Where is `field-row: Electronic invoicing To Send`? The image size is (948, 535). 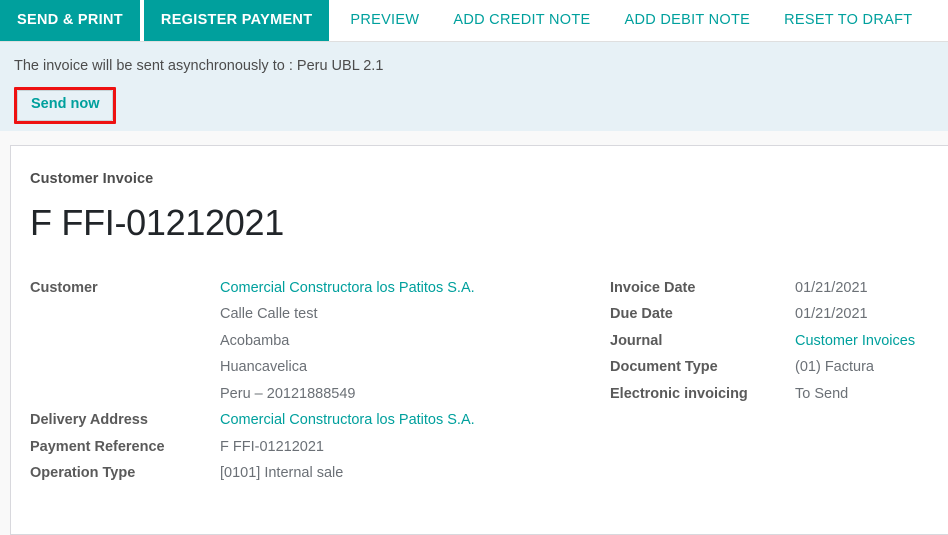
field-row: Electronic invoicing To Send is located at coordinates (769, 400).